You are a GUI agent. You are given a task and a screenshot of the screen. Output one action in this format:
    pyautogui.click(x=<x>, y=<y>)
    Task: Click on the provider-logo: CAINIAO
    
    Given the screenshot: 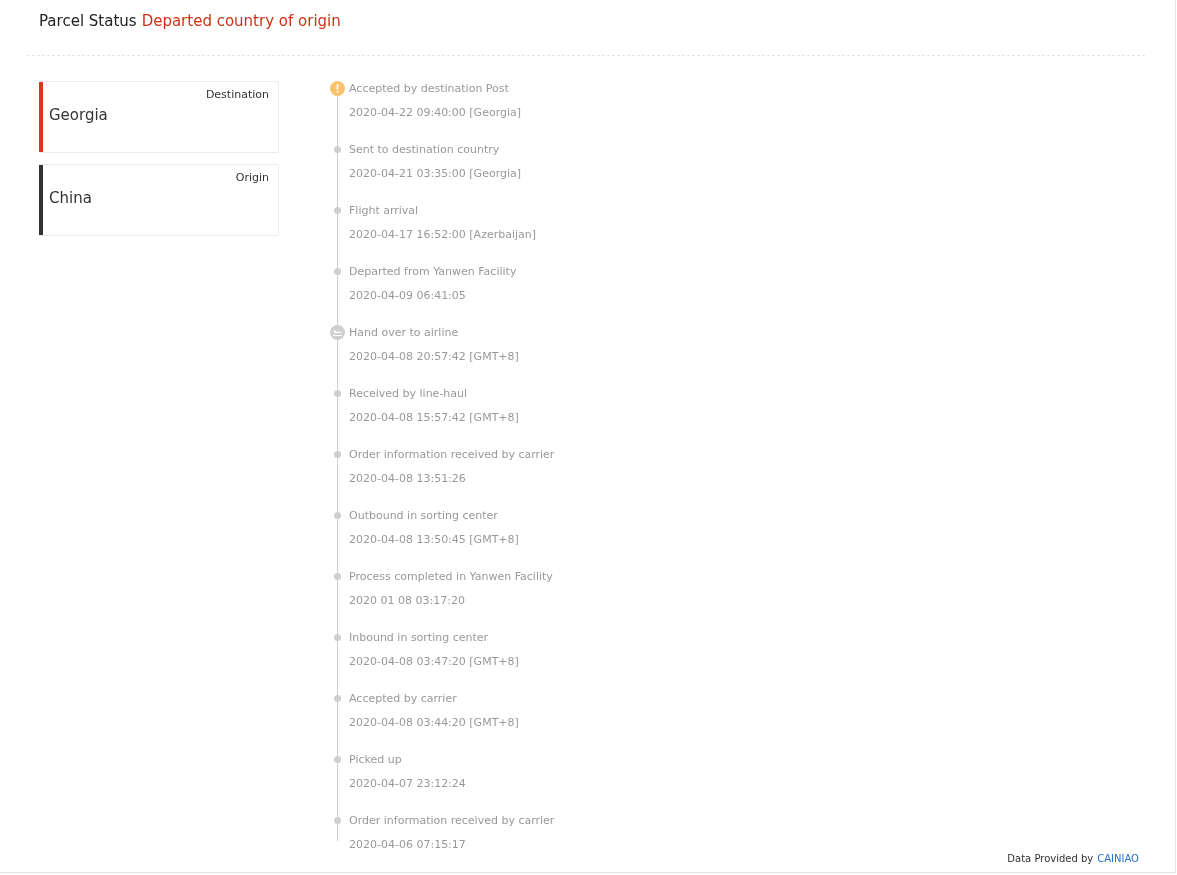 What is the action you would take?
    pyautogui.click(x=1118, y=858)
    